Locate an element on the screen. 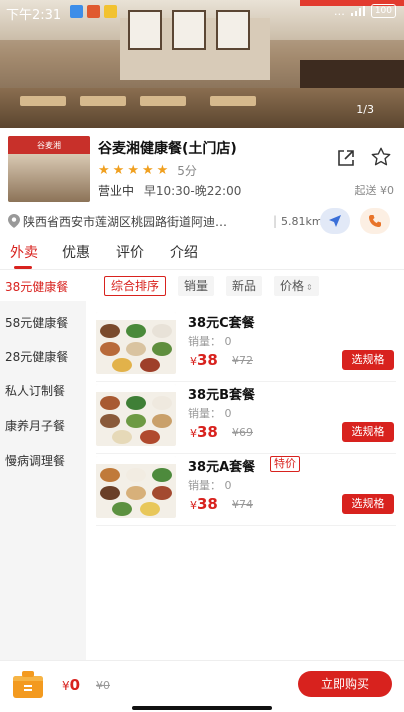  sort-price-chip: 价格 ⇕ is located at coordinates (296, 286).